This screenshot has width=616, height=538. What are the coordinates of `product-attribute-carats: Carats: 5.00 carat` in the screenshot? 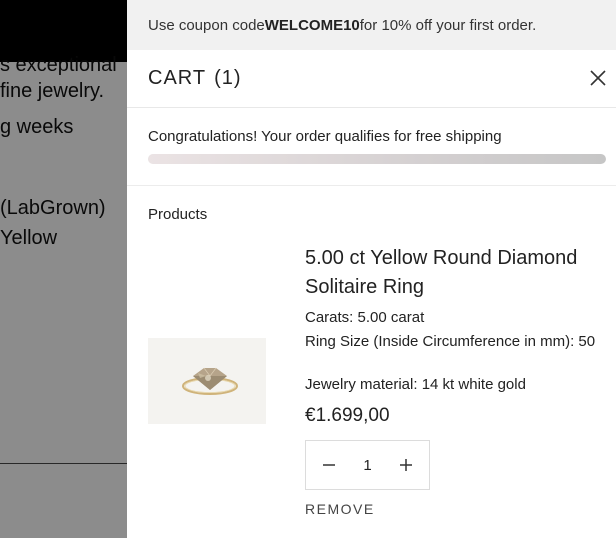 It's located at (455, 318).